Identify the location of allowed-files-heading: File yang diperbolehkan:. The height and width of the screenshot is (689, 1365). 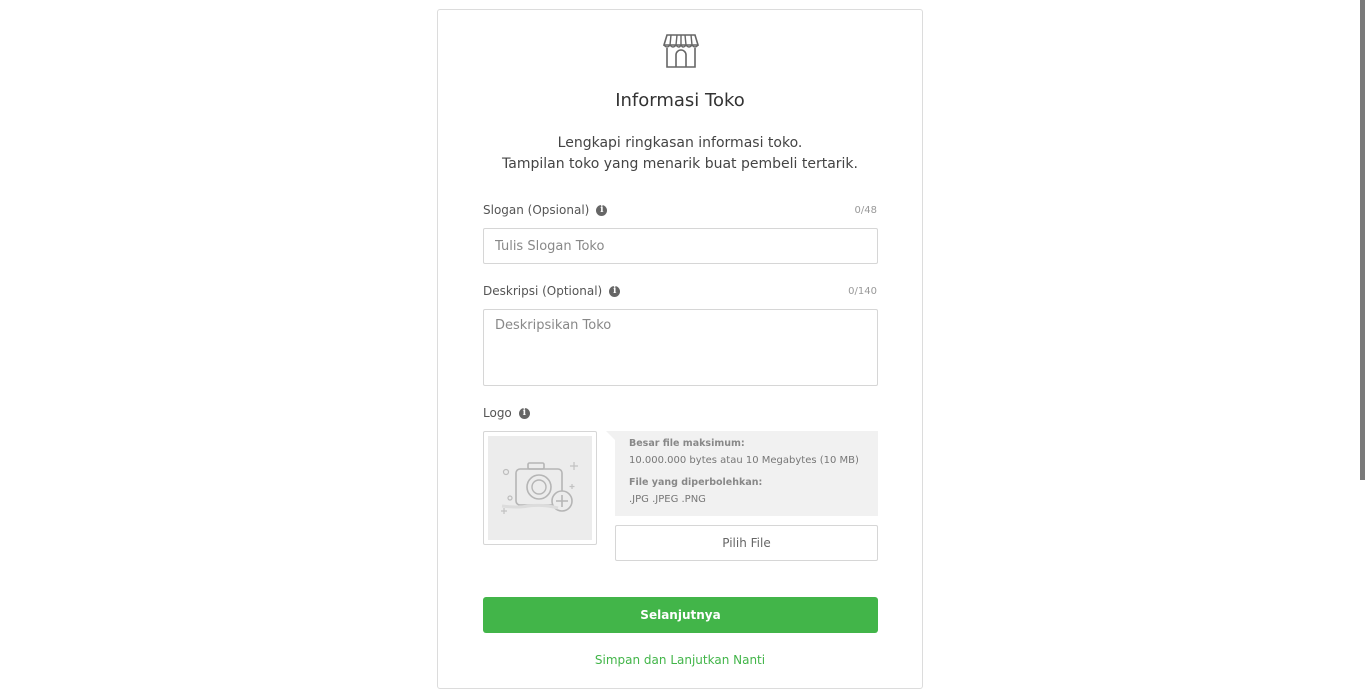
(696, 482).